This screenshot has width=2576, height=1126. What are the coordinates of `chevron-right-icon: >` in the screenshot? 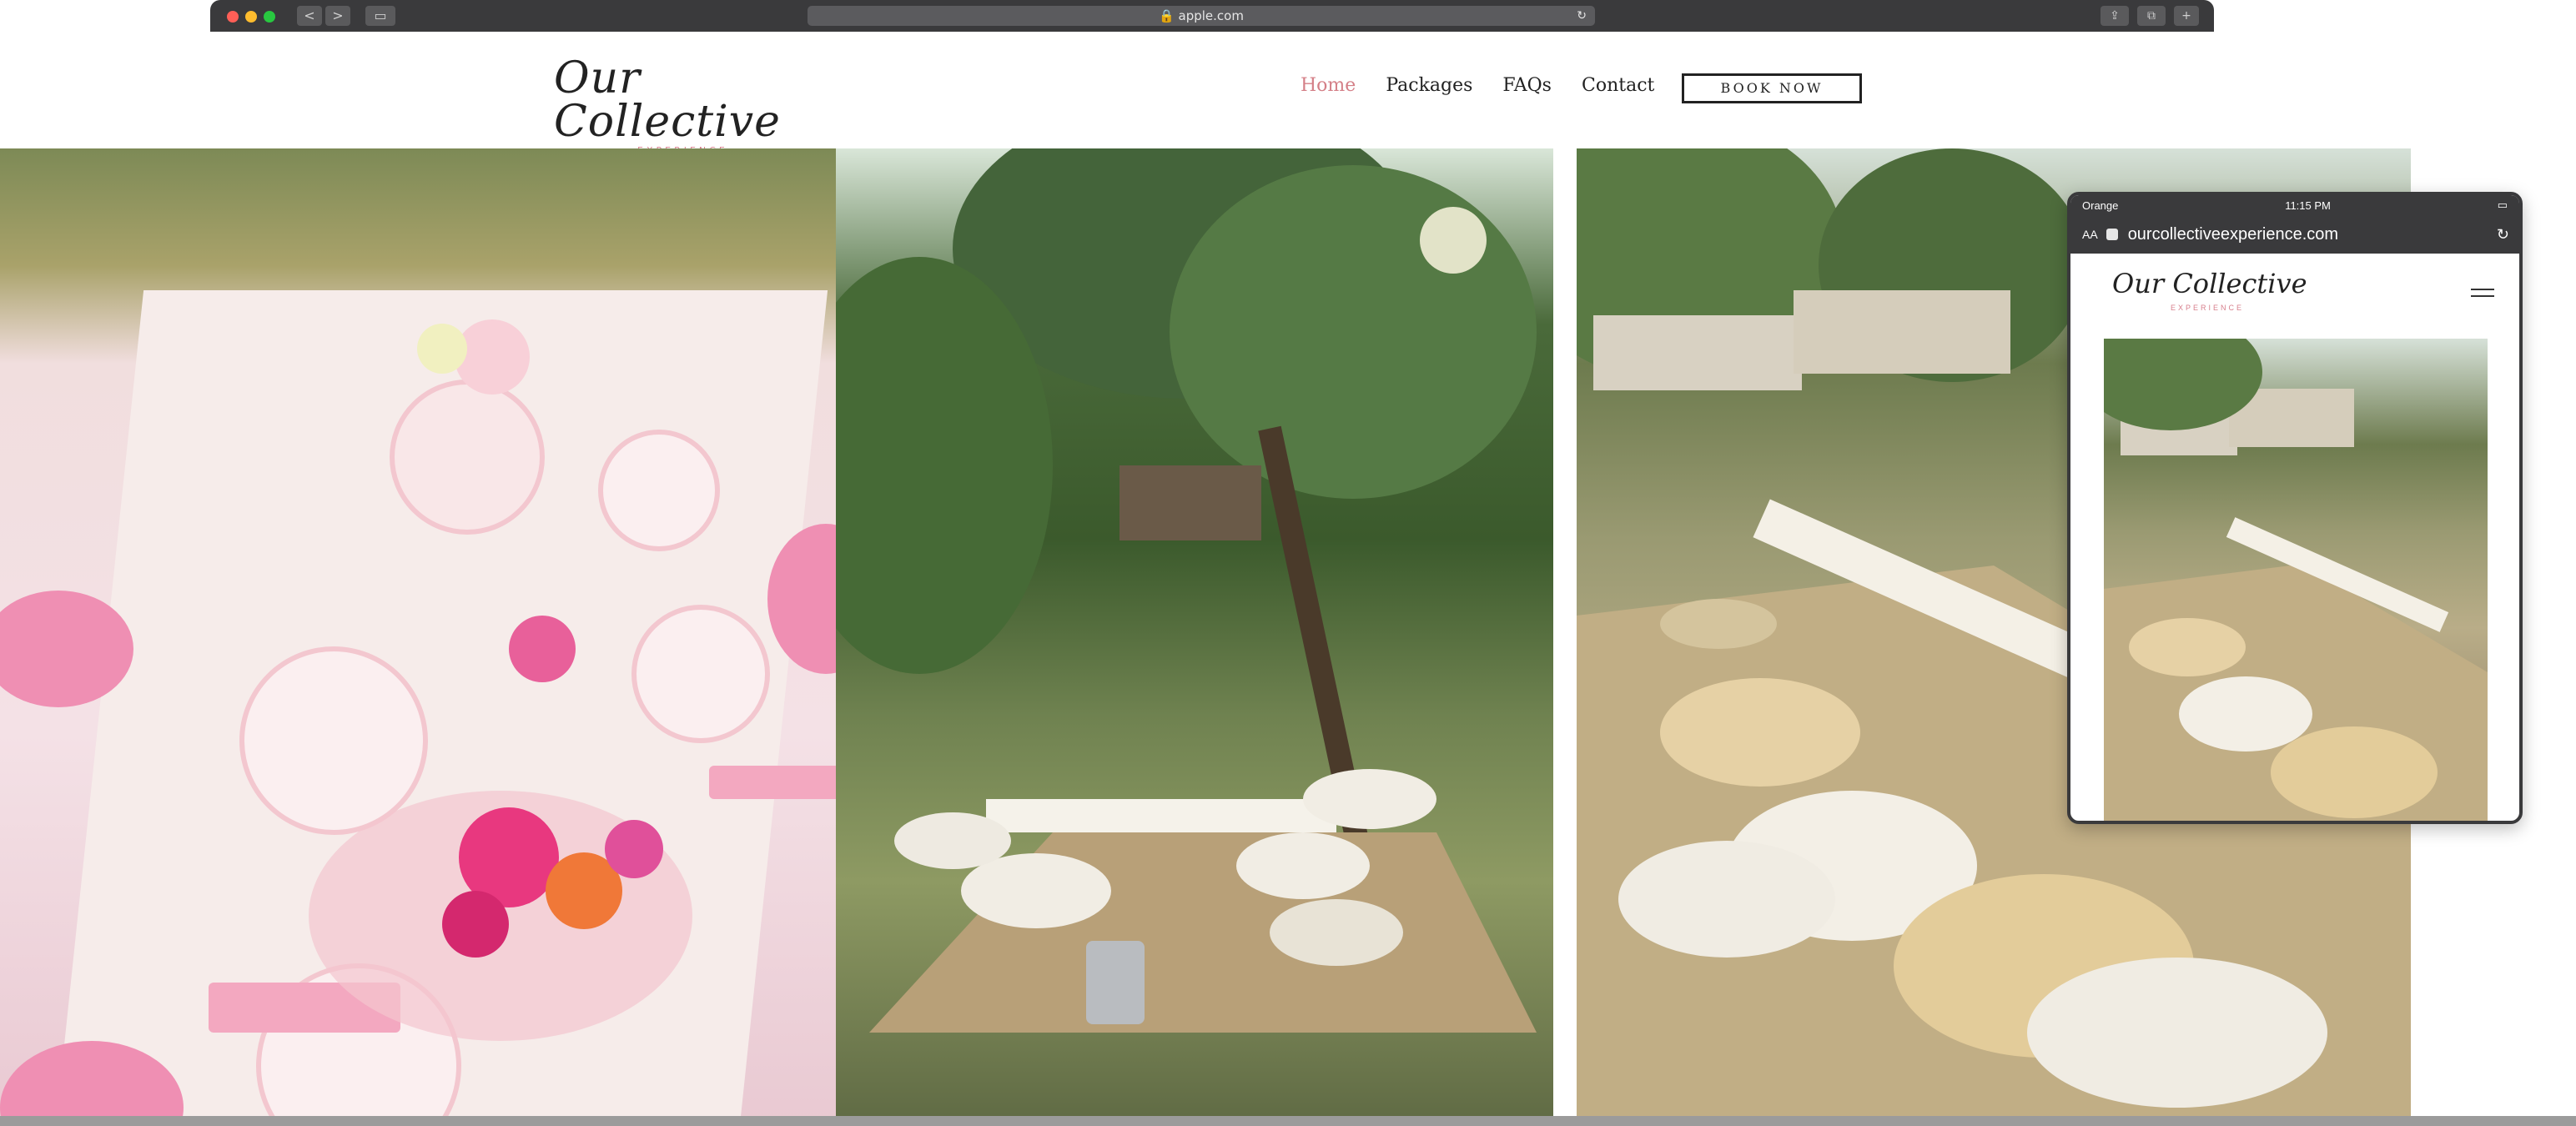 It's located at (338, 15).